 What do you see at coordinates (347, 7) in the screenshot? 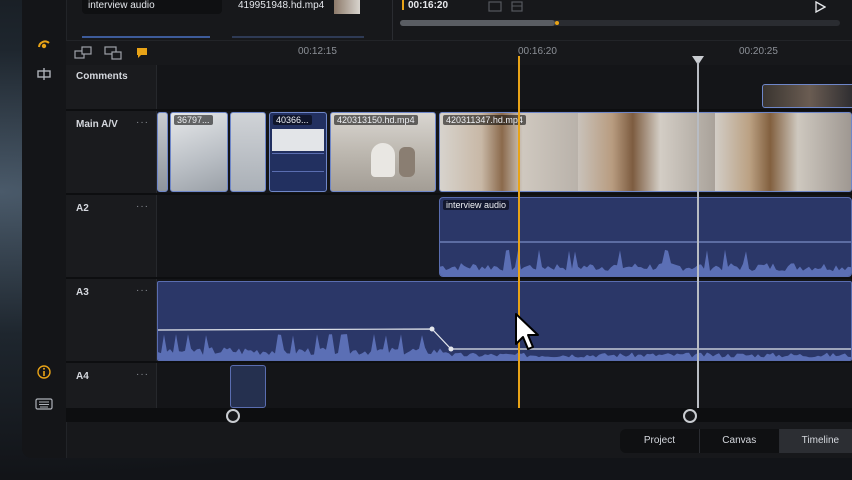
I see `media-thumbnail` at bounding box center [347, 7].